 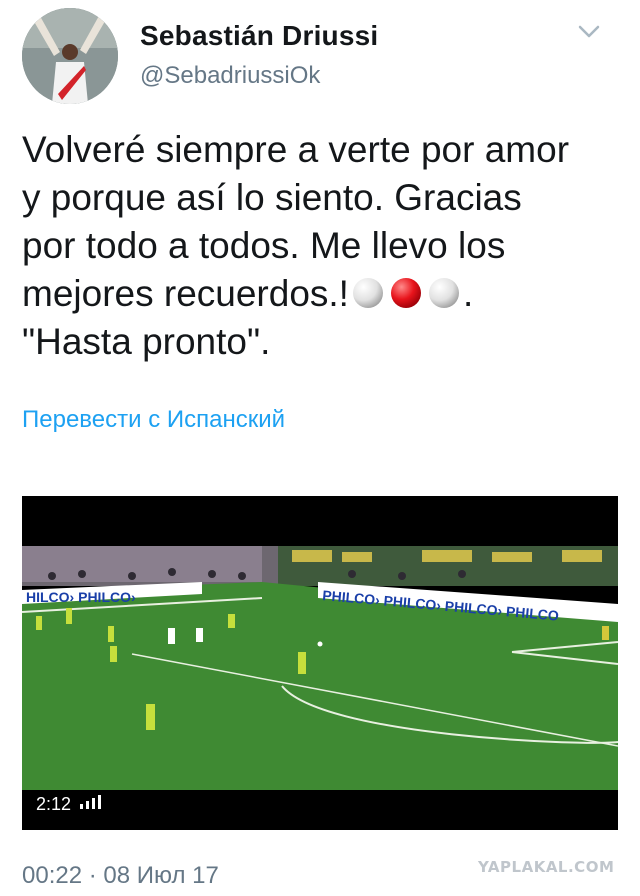 I want to click on avatar, so click(x=70, y=56).